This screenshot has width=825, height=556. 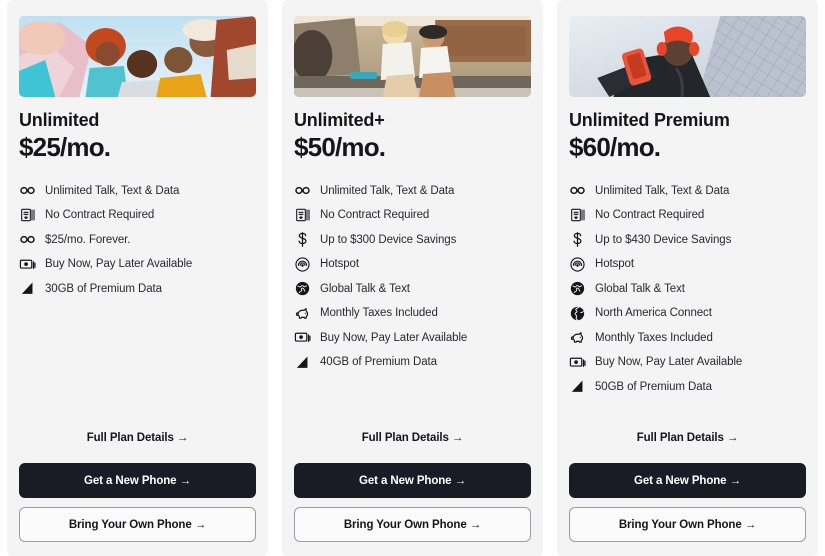 I want to click on plan-heading: Unlimited Premium $60/mo., so click(x=687, y=136).